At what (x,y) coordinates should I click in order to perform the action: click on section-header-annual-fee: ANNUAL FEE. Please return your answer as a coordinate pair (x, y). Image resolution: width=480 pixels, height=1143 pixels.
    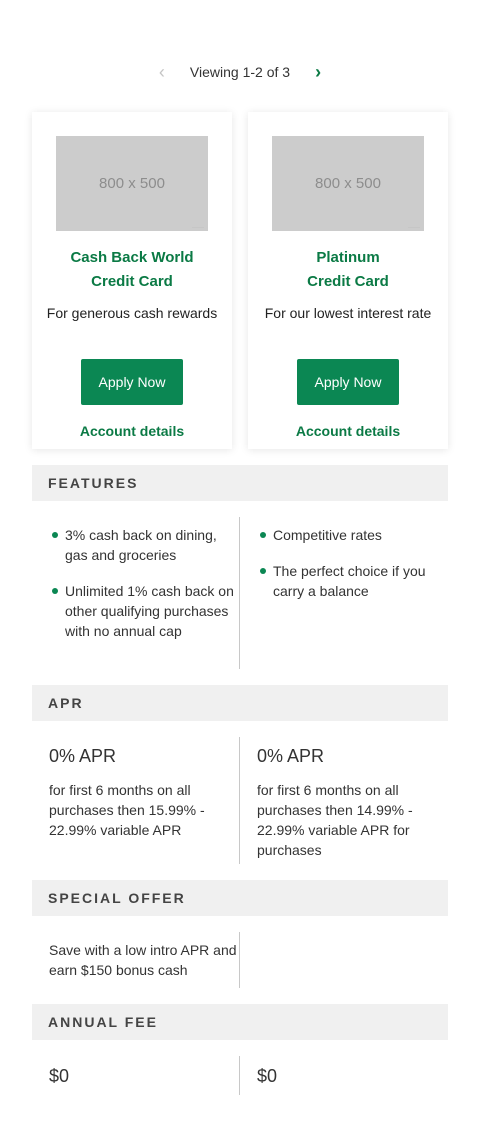
    Looking at the image, I should click on (240, 1022).